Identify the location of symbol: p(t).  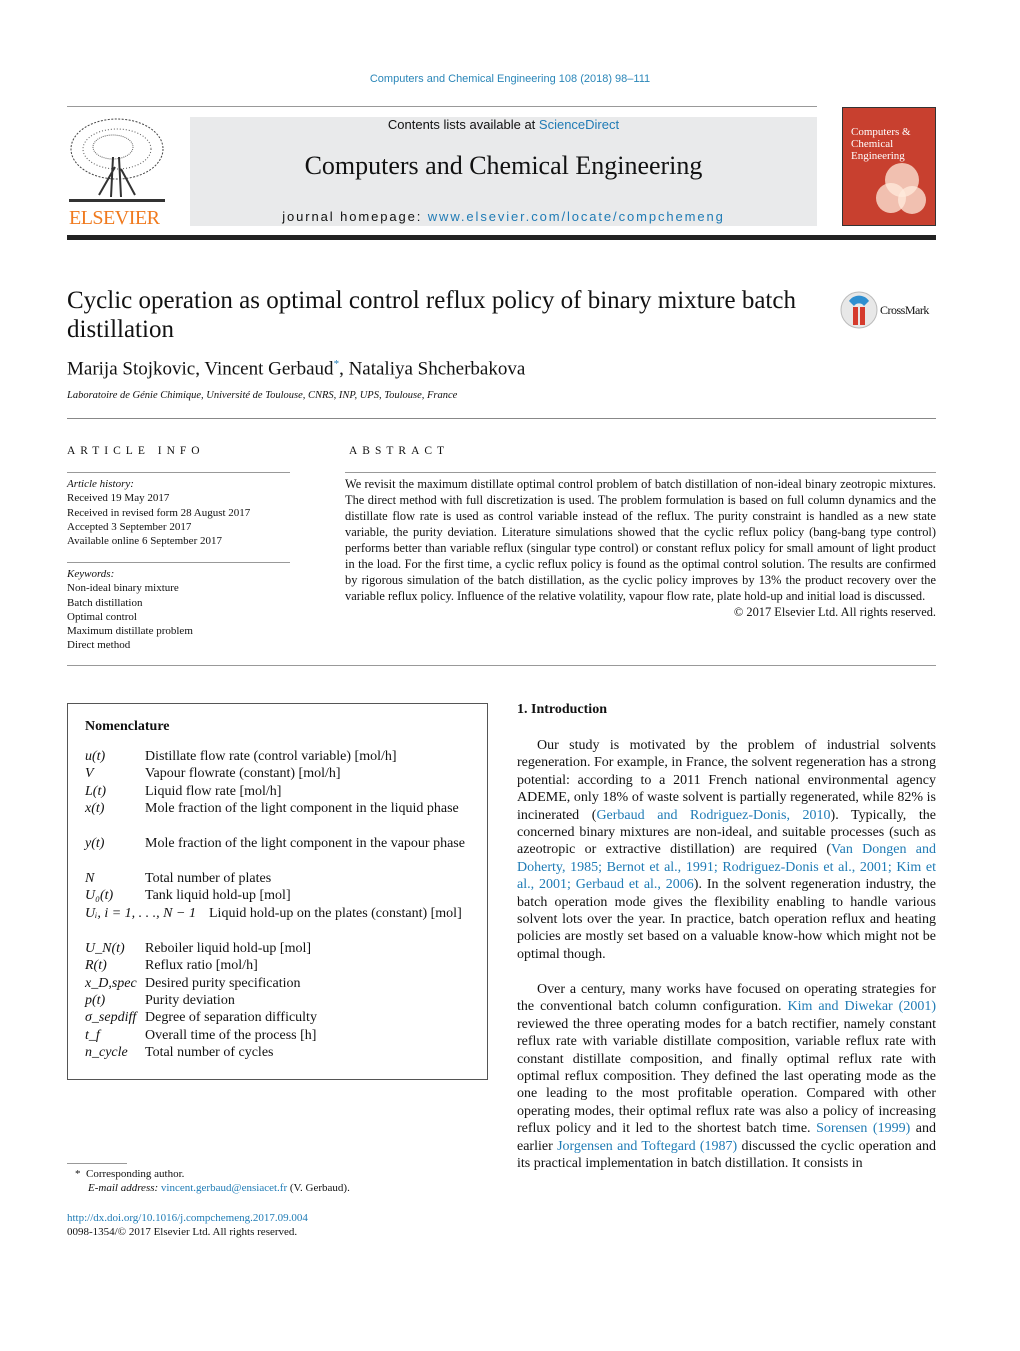
(95, 1000).